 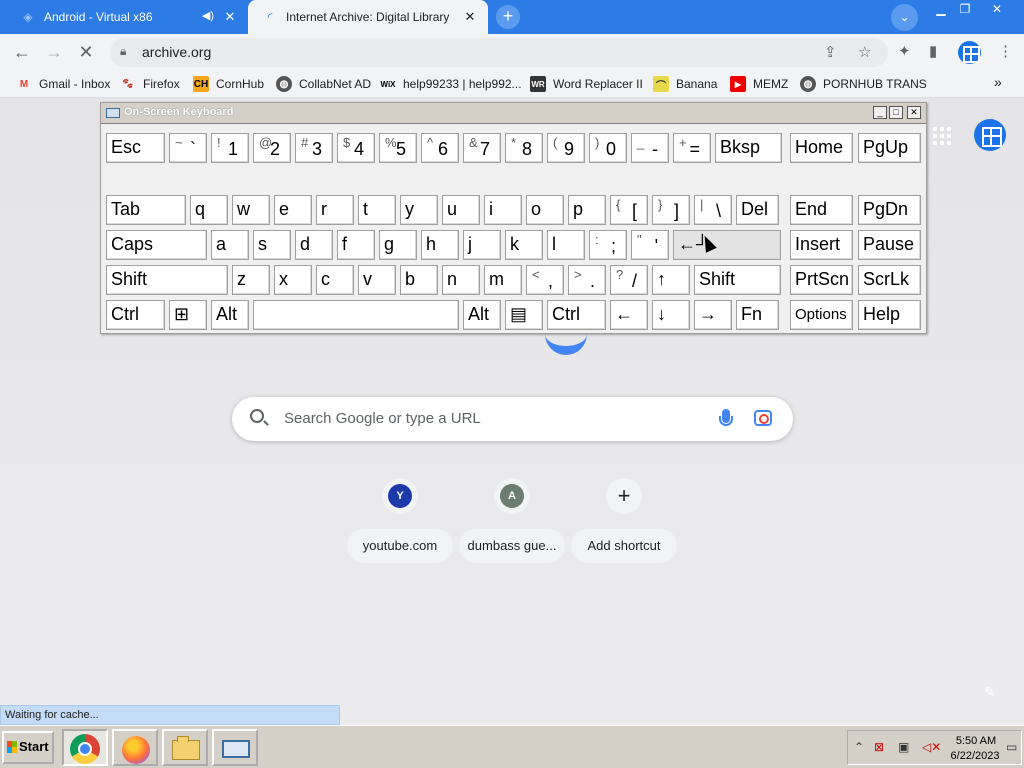 What do you see at coordinates (28, 747) in the screenshot?
I see `start-button: Start` at bounding box center [28, 747].